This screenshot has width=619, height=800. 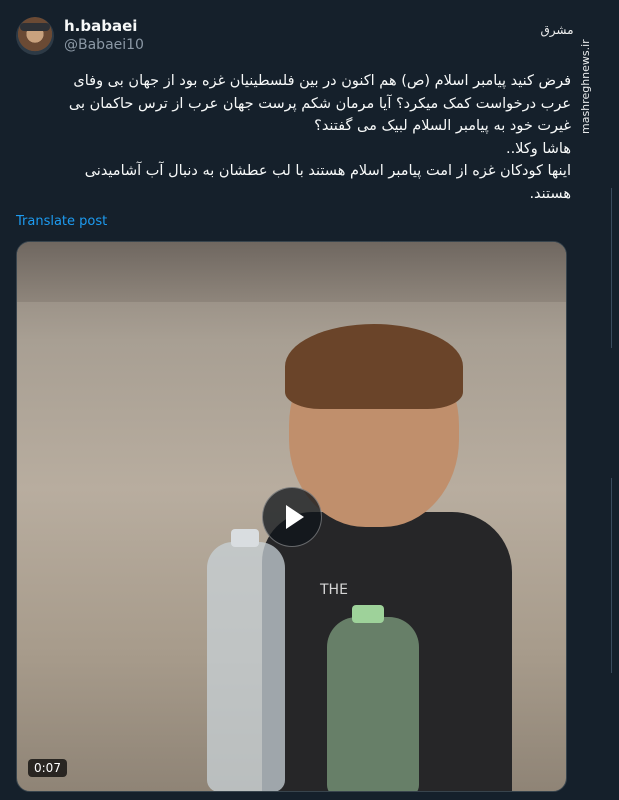 What do you see at coordinates (374, 366) in the screenshot?
I see `video-boy-hair` at bounding box center [374, 366].